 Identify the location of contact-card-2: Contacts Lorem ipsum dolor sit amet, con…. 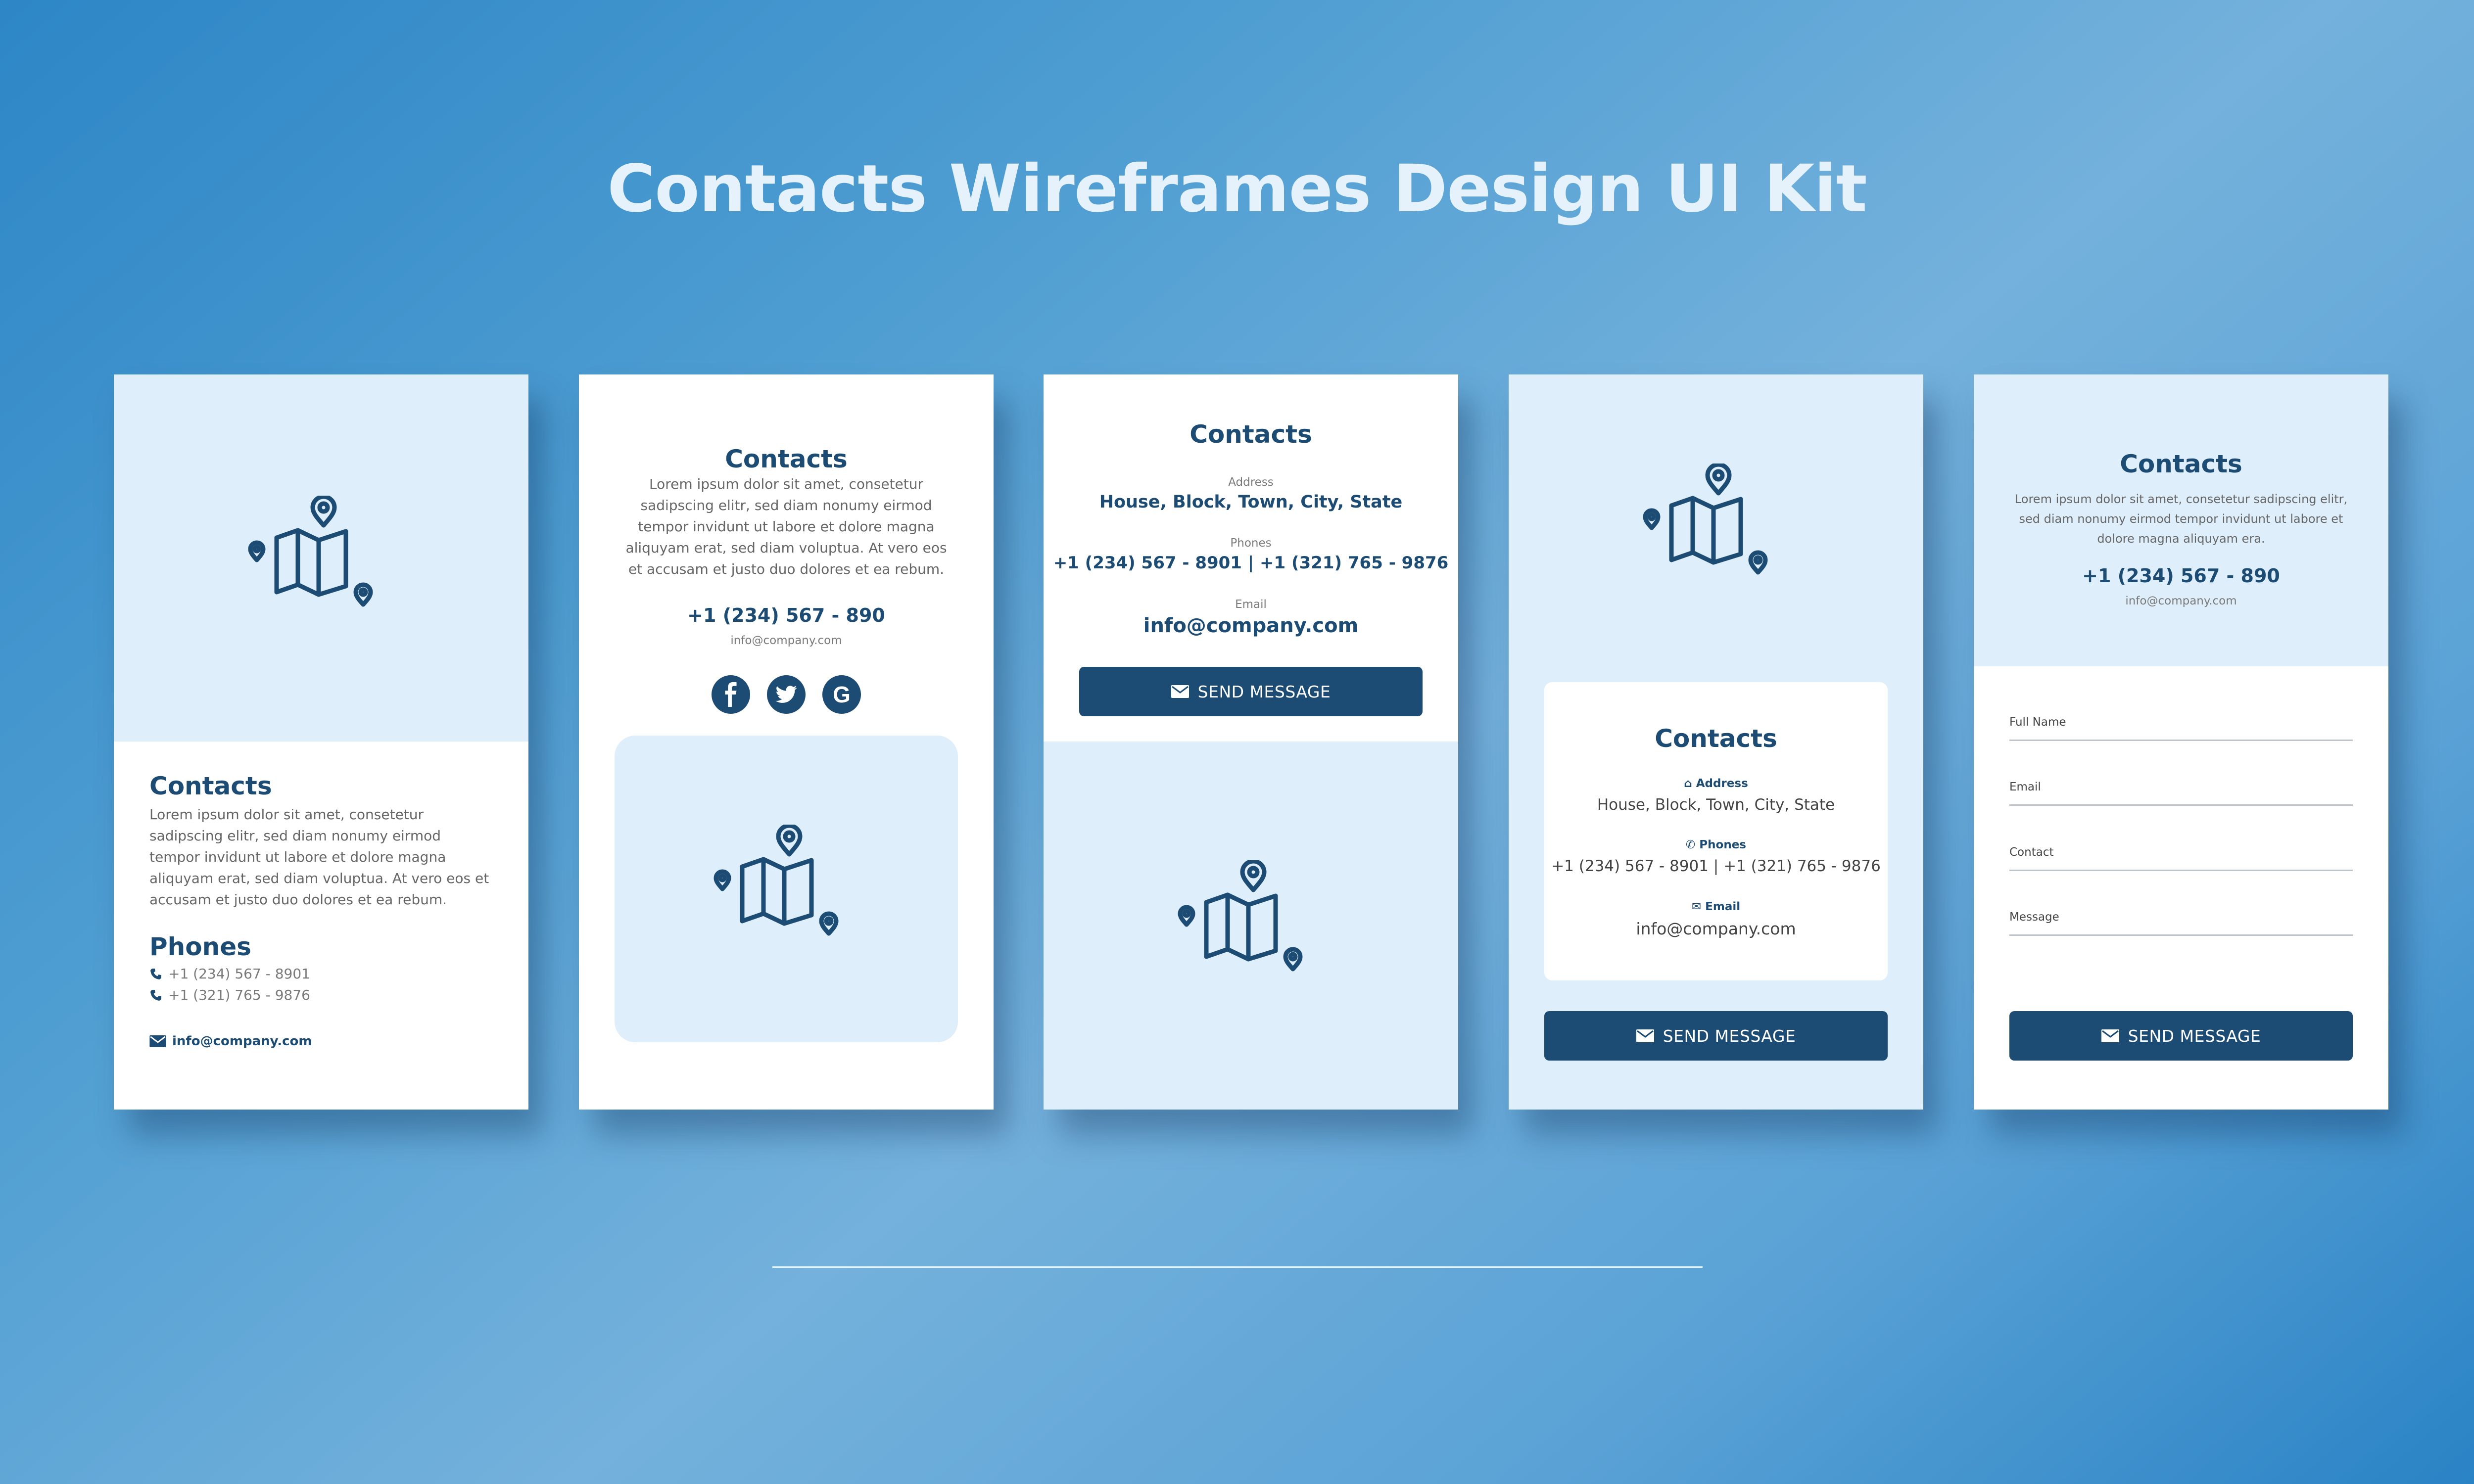
(787, 742).